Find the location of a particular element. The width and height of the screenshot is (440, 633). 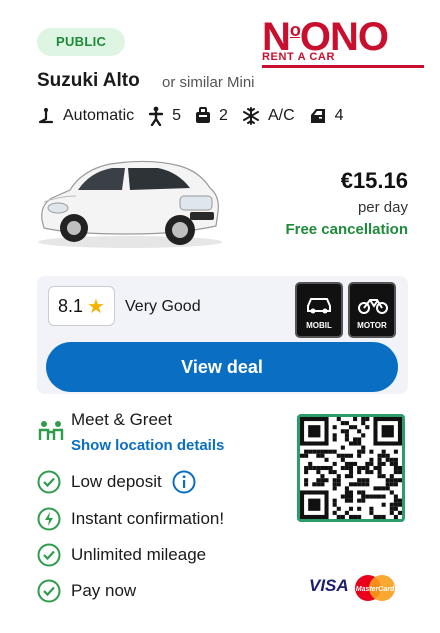

car-image is located at coordinates (130, 204).